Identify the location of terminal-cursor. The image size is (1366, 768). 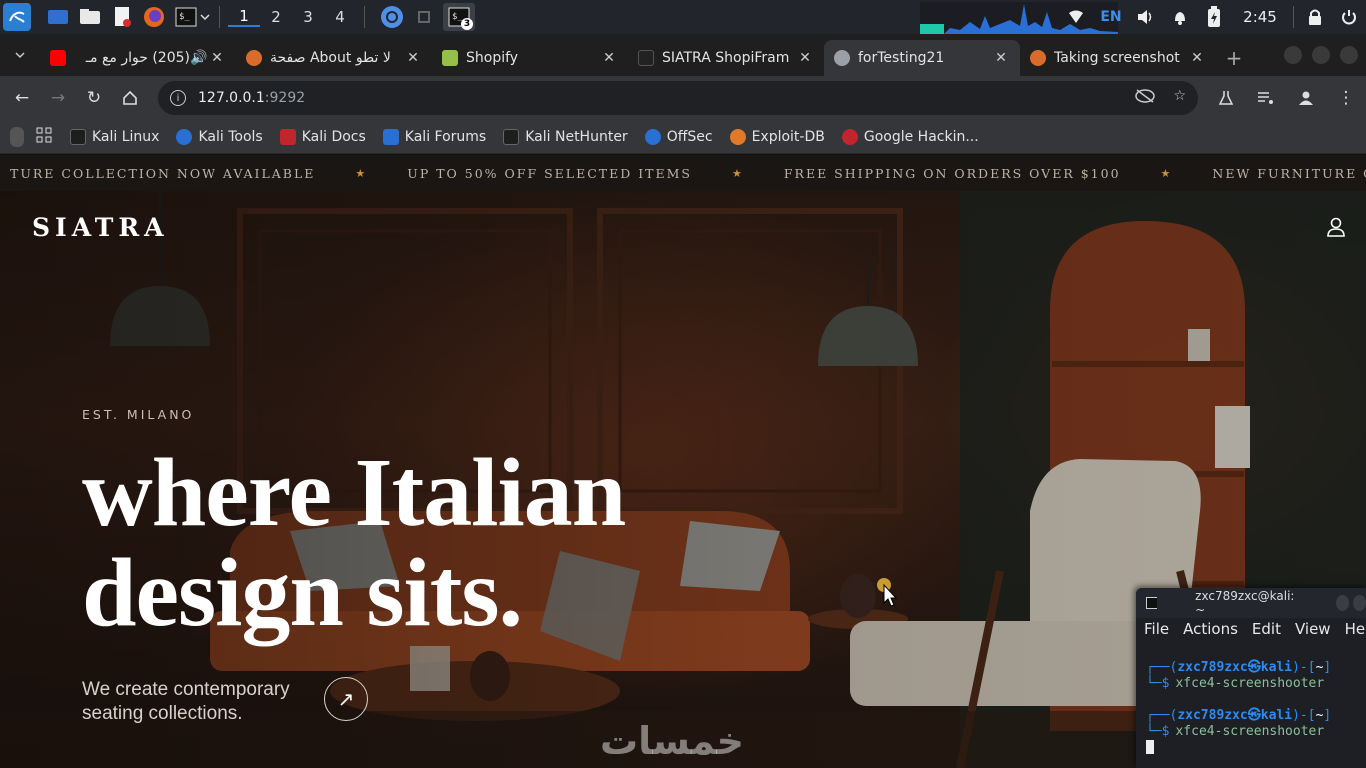
(1256, 749).